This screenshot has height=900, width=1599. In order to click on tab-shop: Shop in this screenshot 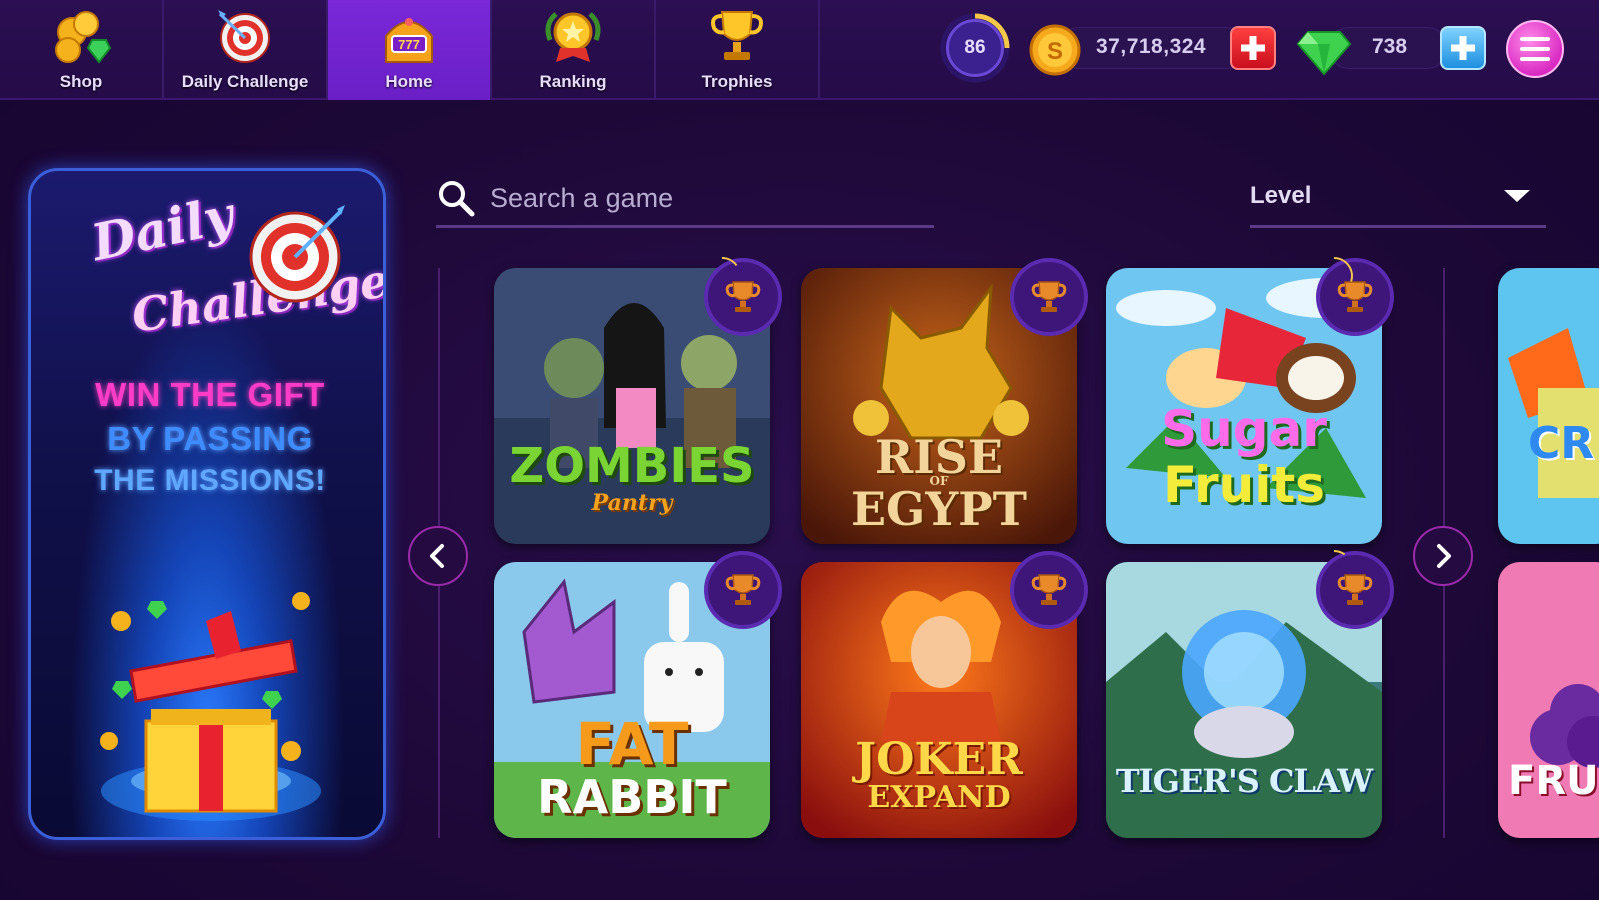, I will do `click(82, 50)`.